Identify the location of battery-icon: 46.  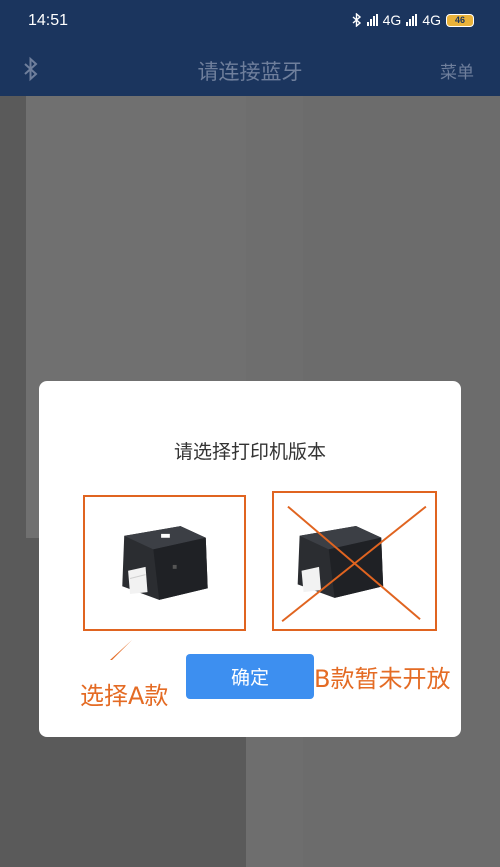
(460, 20).